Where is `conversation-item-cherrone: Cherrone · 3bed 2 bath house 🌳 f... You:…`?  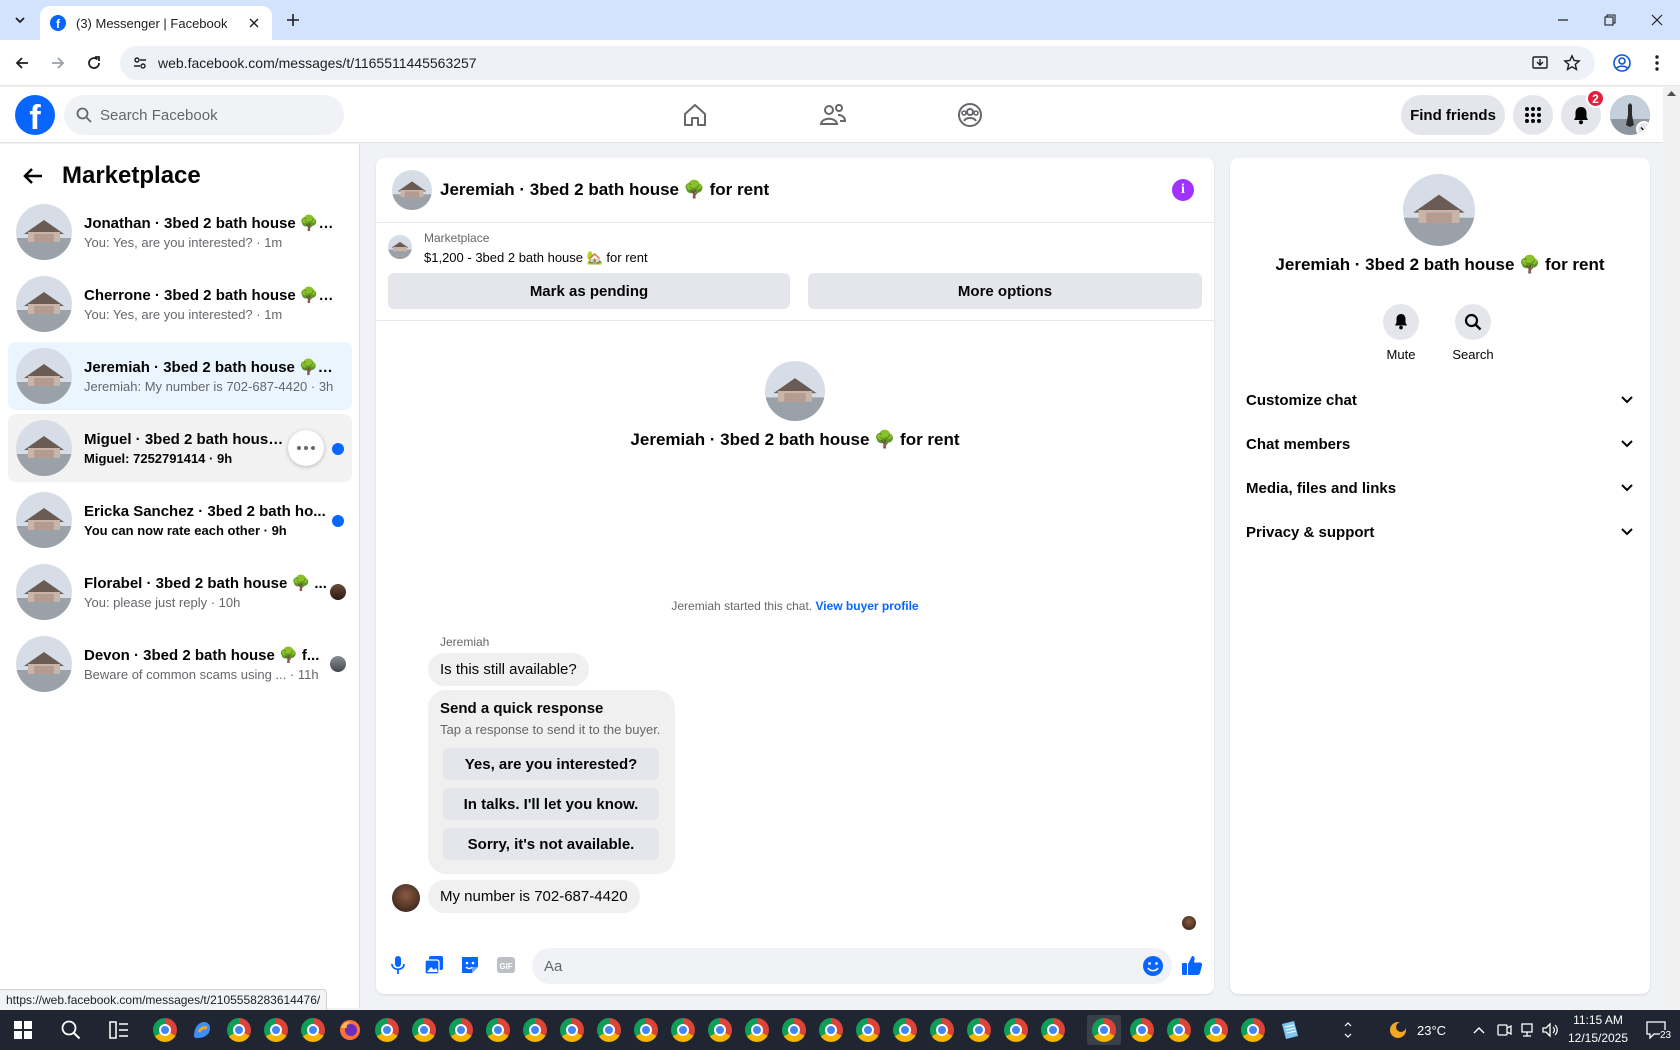
conversation-item-cherrone: Cherrone · 3bed 2 bath house 🌳 f... You:… is located at coordinates (180, 304).